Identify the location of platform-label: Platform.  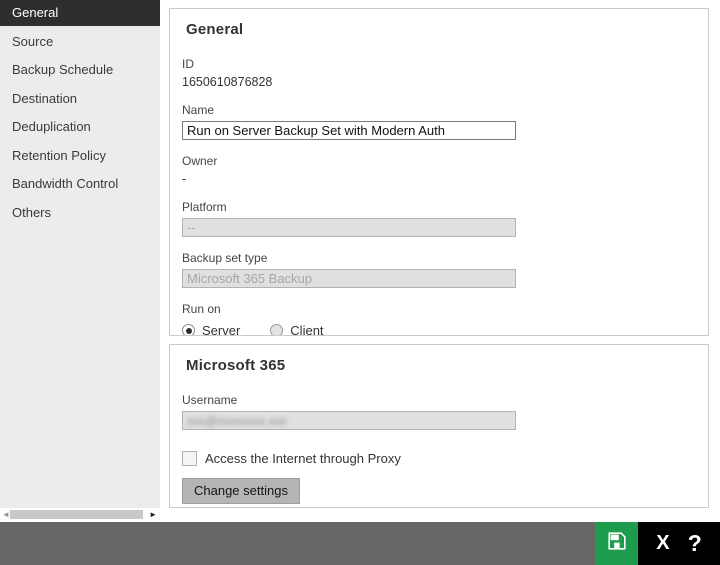
(204, 207).